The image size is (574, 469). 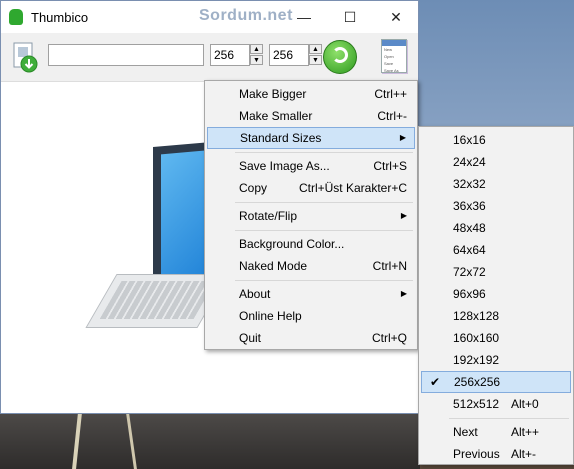 What do you see at coordinates (392, 116) in the screenshot?
I see `menu-item-shortcut: Ctrl+-` at bounding box center [392, 116].